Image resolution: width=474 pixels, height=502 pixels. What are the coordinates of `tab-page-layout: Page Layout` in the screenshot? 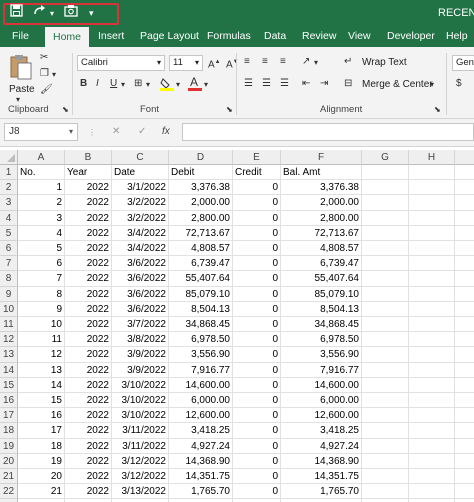 It's located at (169, 37).